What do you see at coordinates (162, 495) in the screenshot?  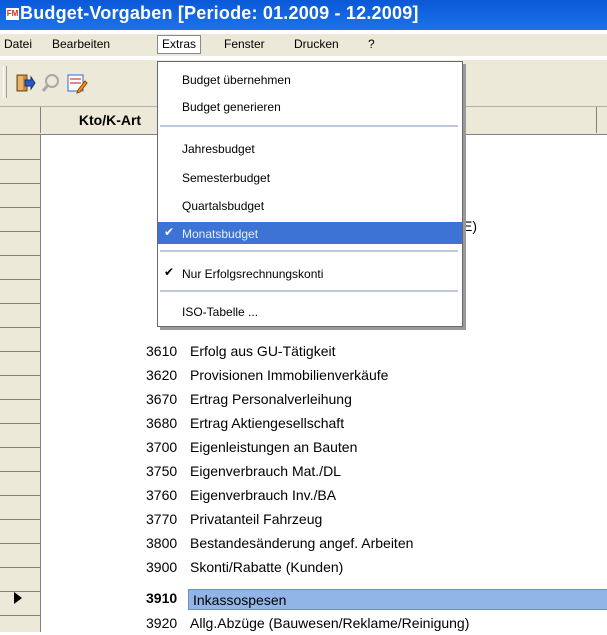 I see `account-number: 3760` at bounding box center [162, 495].